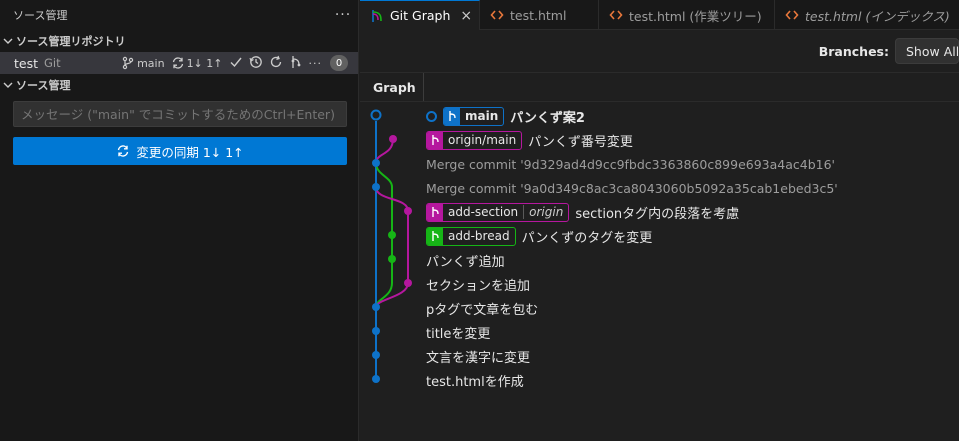 The height and width of the screenshot is (441, 959). I want to click on sync-counts: 1↓ 1↑, so click(204, 63).